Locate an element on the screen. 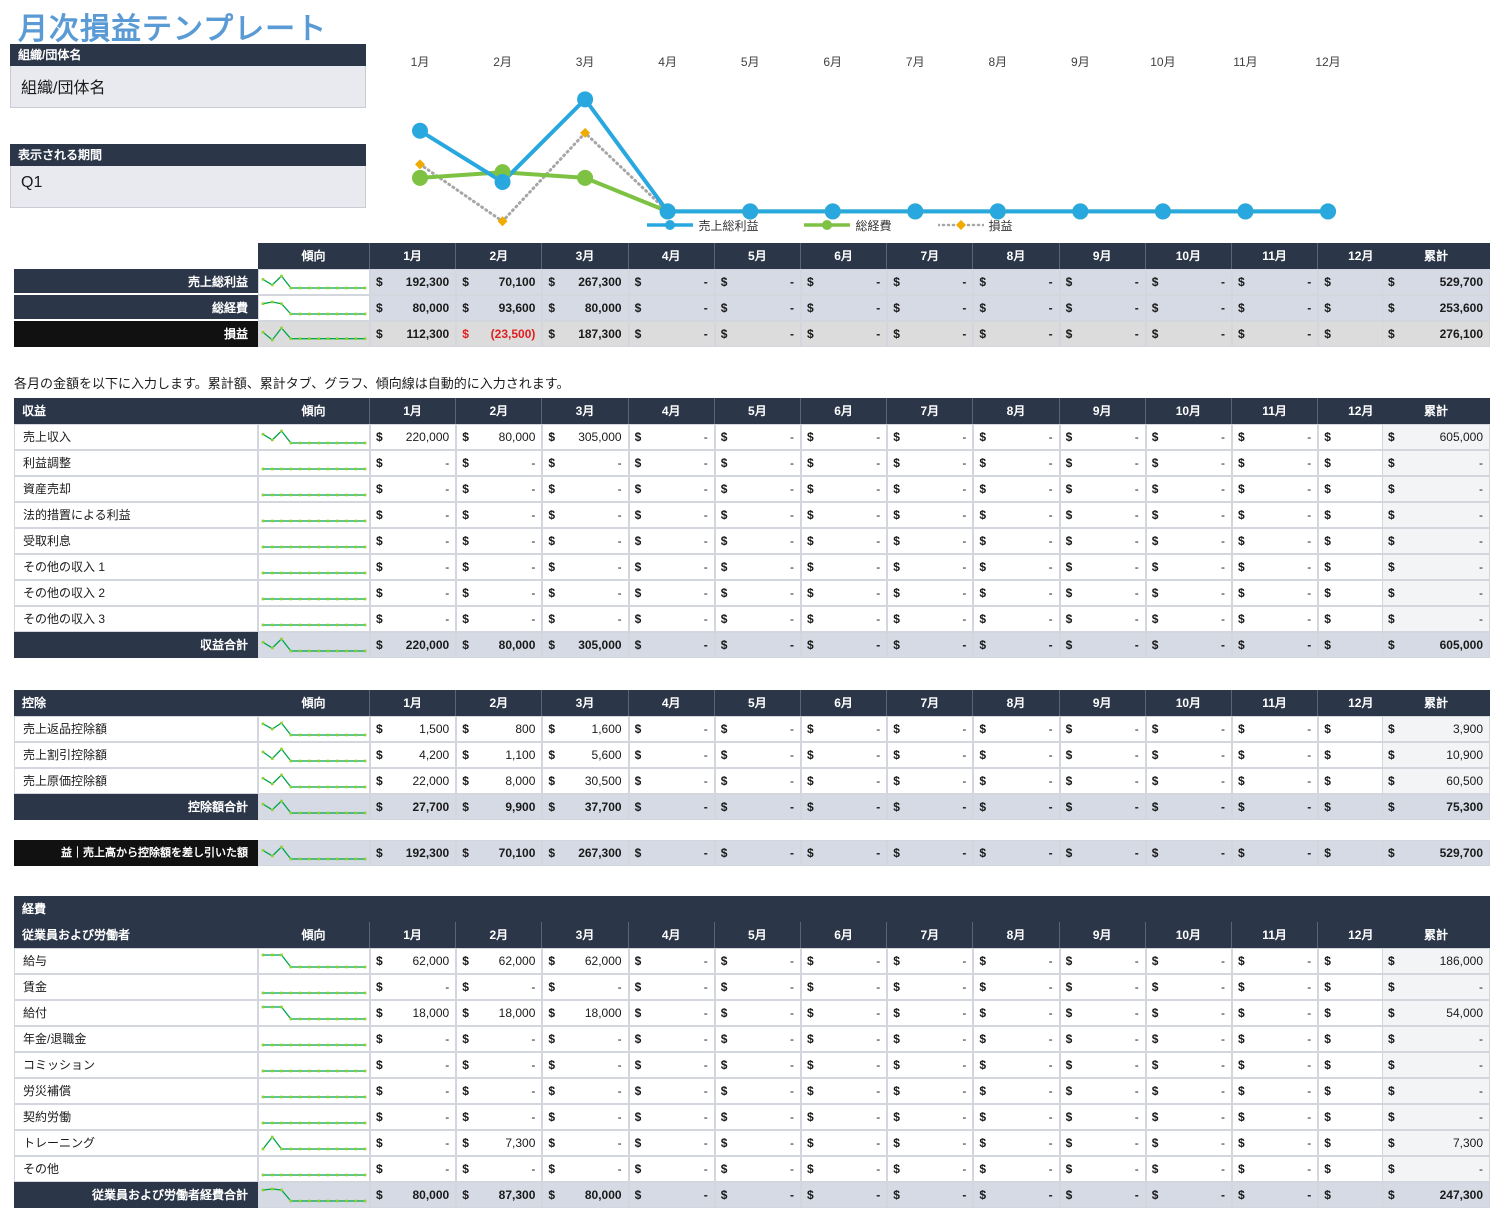 The height and width of the screenshot is (1223, 1504). total-value-cell: $80,000 is located at coordinates (585, 1195).